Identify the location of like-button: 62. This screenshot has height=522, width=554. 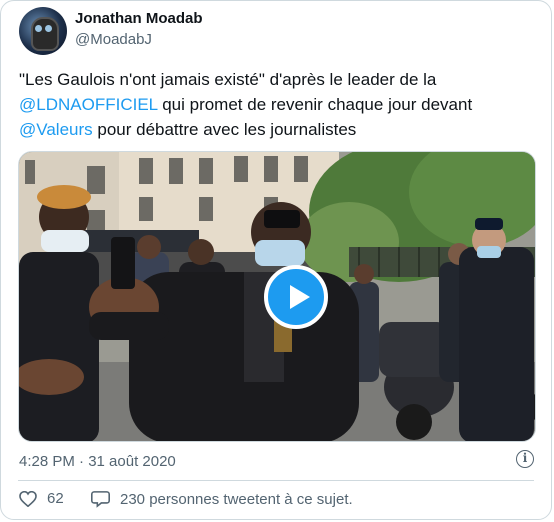
(41, 498).